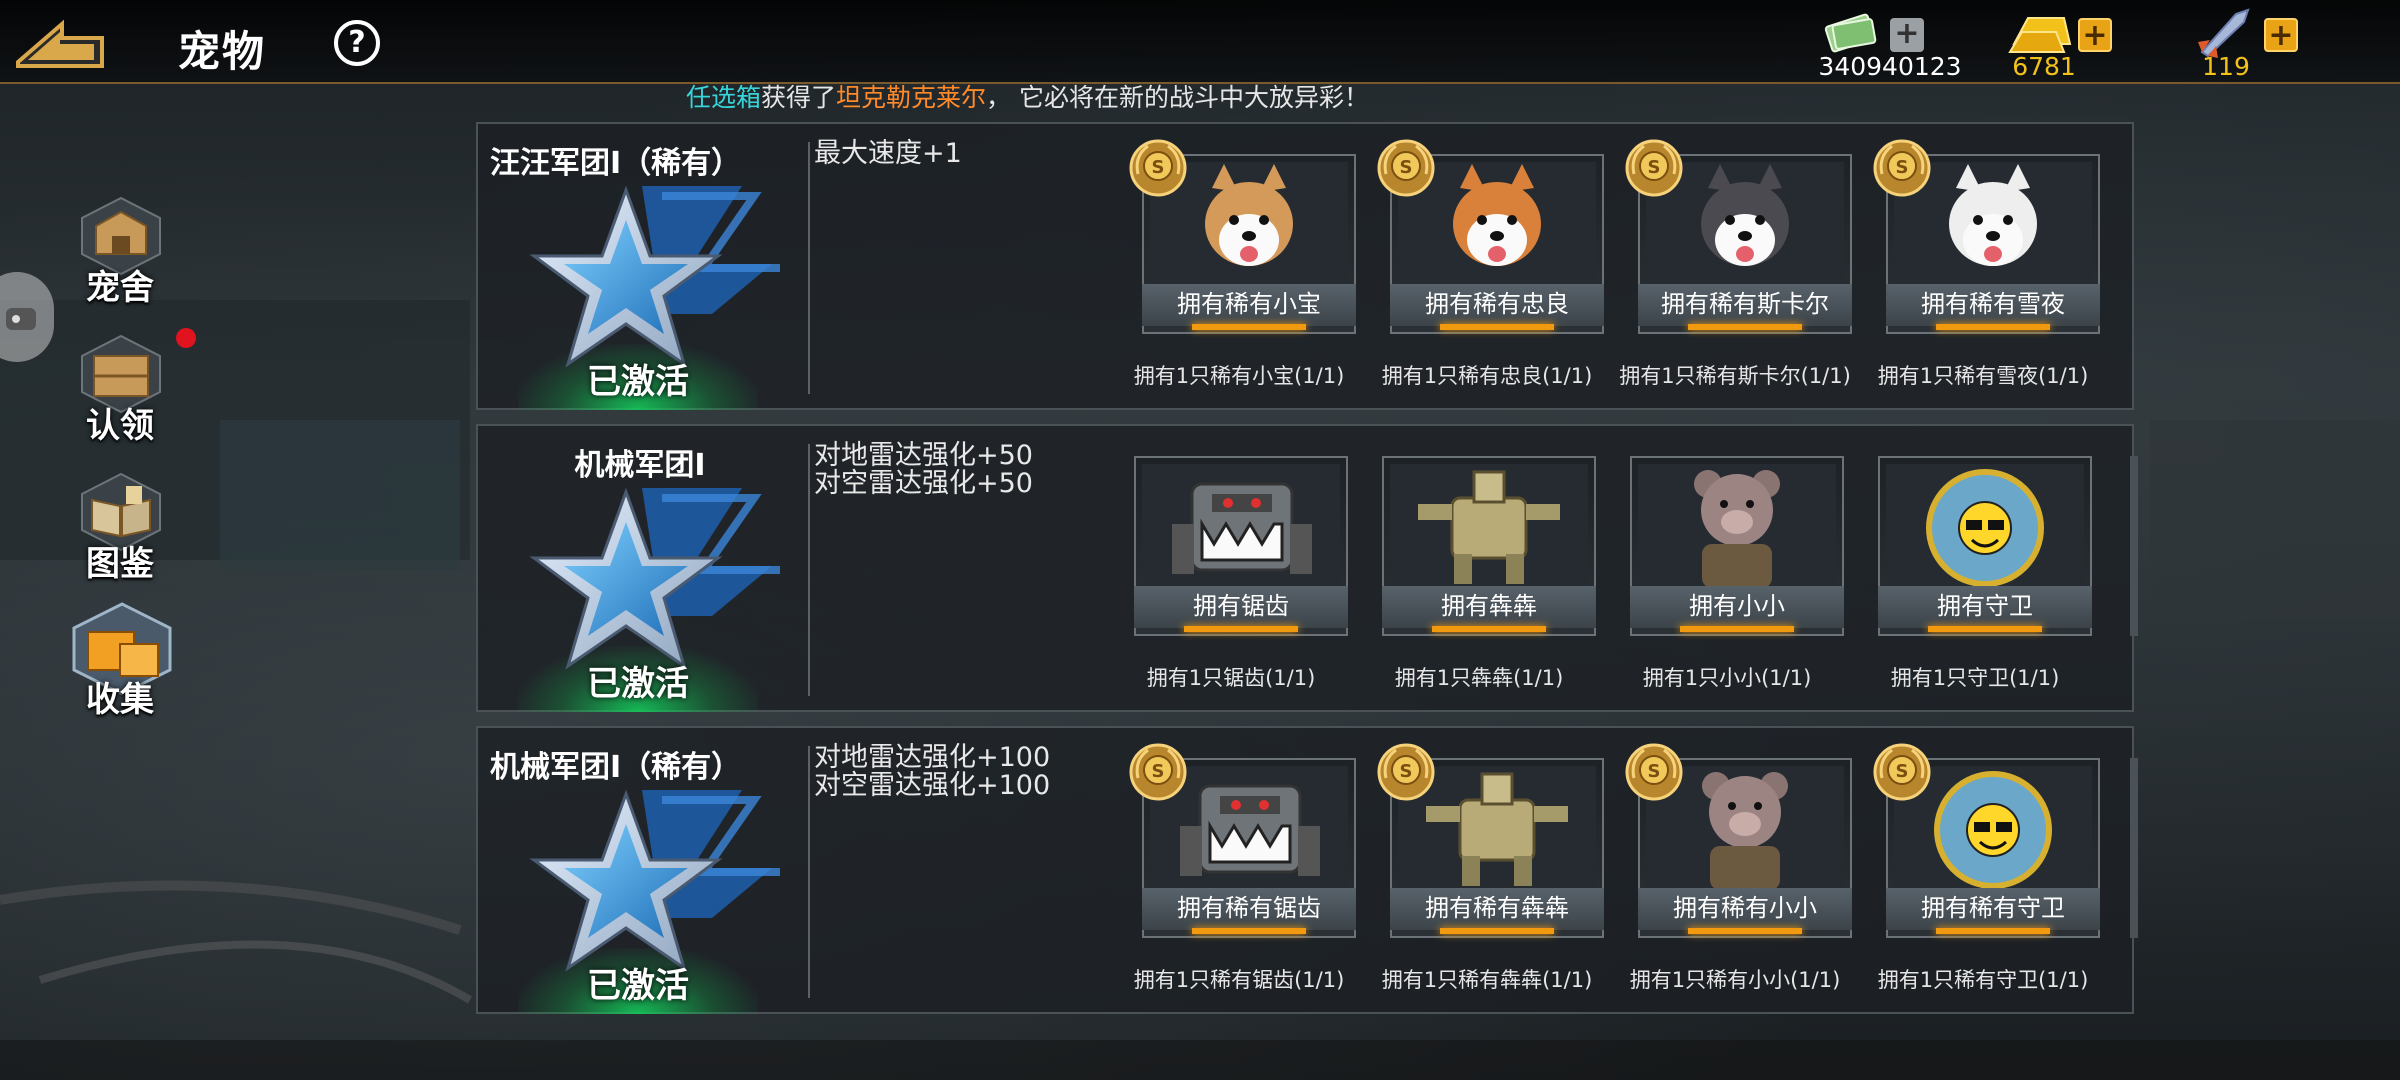  I want to click on pet-card: 拥有守卫, so click(1985, 546).